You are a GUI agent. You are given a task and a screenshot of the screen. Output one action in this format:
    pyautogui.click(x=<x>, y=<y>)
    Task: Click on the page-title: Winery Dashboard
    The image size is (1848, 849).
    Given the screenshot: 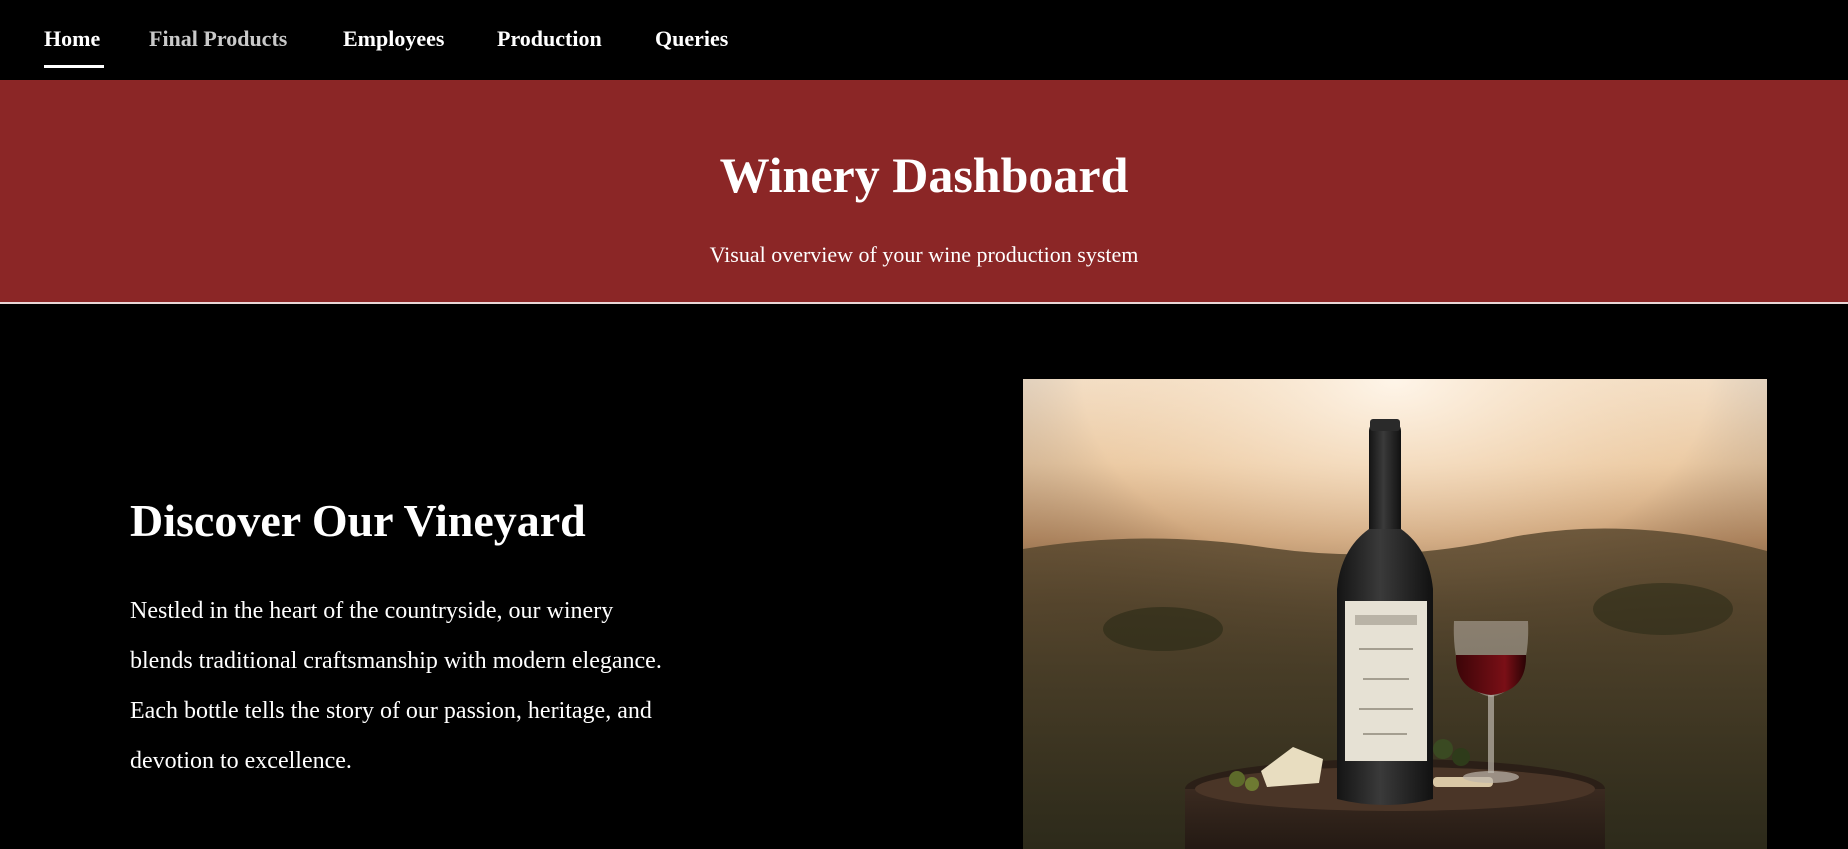 What is the action you would take?
    pyautogui.click(x=924, y=175)
    